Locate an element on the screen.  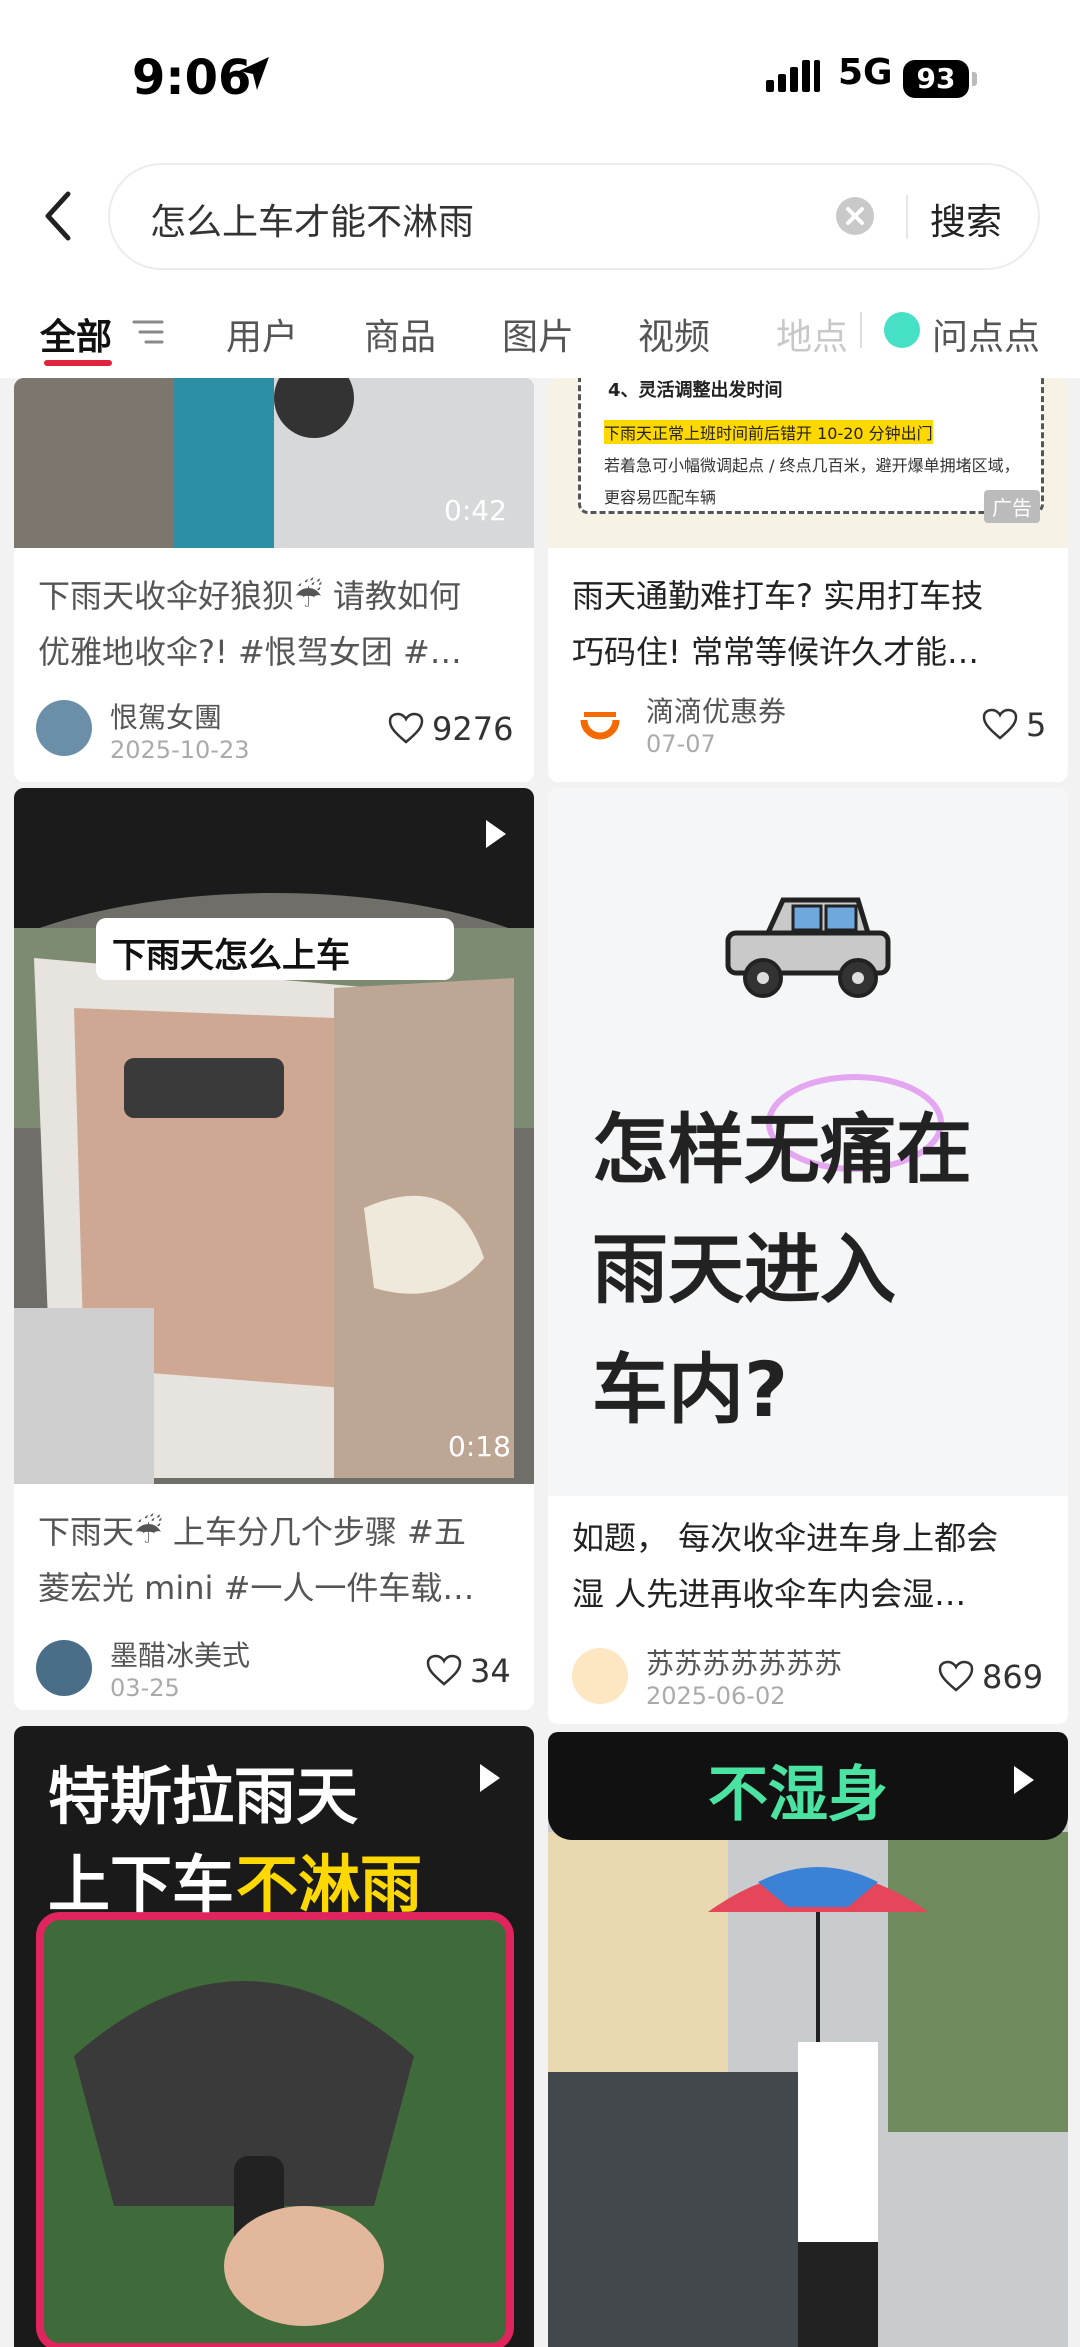
status-bar: 9:06 5G 93 is located at coordinates (540, 80).